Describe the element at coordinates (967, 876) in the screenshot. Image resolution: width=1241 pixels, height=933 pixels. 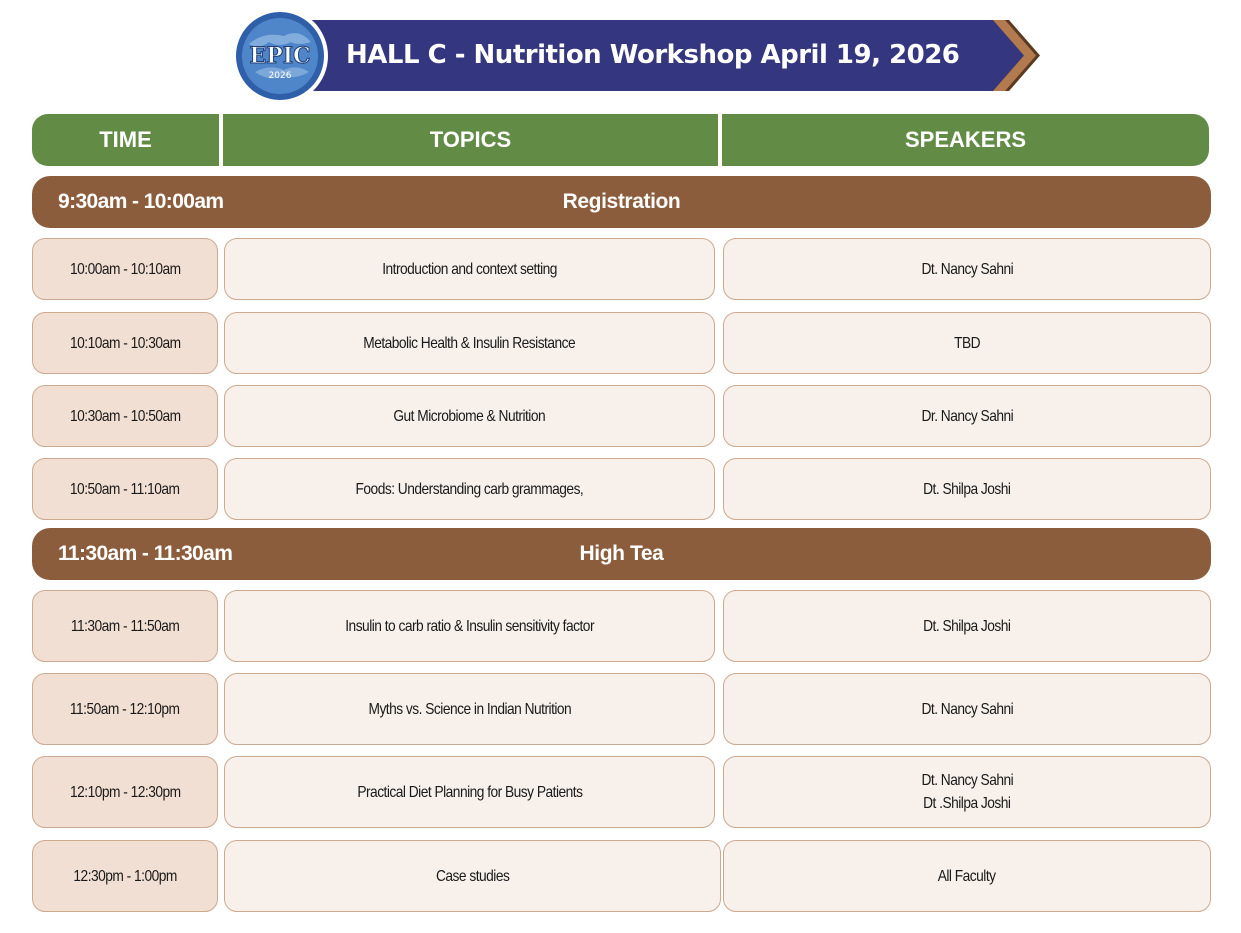
I see `session-speaker: All Faculty` at that location.